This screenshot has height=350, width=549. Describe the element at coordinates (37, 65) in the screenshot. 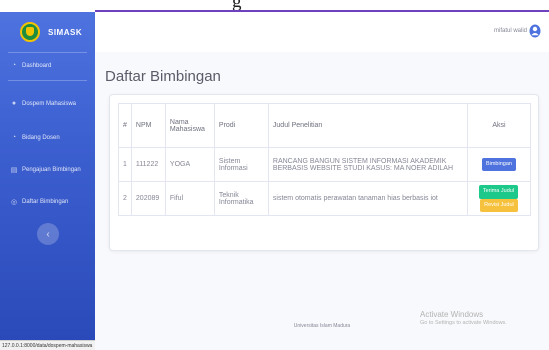

I see `sidebar-item-label: Dashboard` at that location.